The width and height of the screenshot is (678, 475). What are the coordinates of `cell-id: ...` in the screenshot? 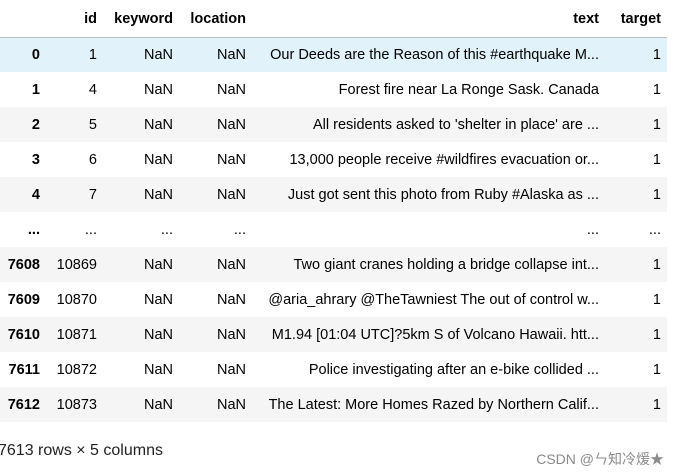 It's located at (90, 229).